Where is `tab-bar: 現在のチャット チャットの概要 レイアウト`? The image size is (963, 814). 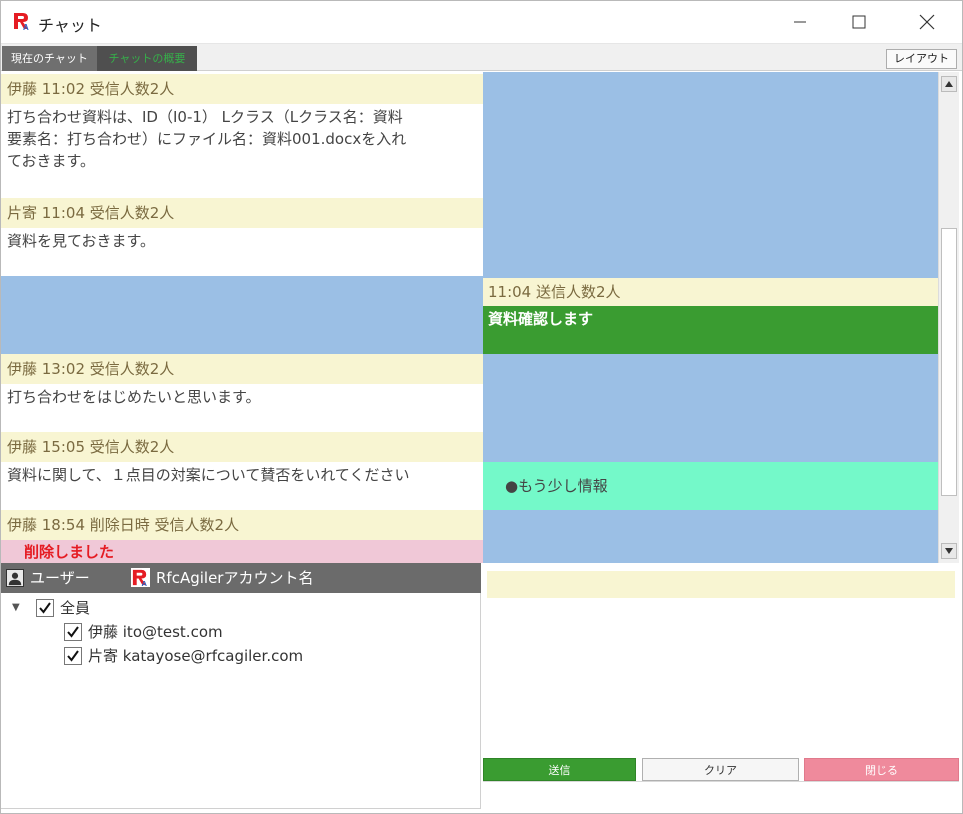 tab-bar: 現在のチャット チャットの概要 レイアウト is located at coordinates (481, 57).